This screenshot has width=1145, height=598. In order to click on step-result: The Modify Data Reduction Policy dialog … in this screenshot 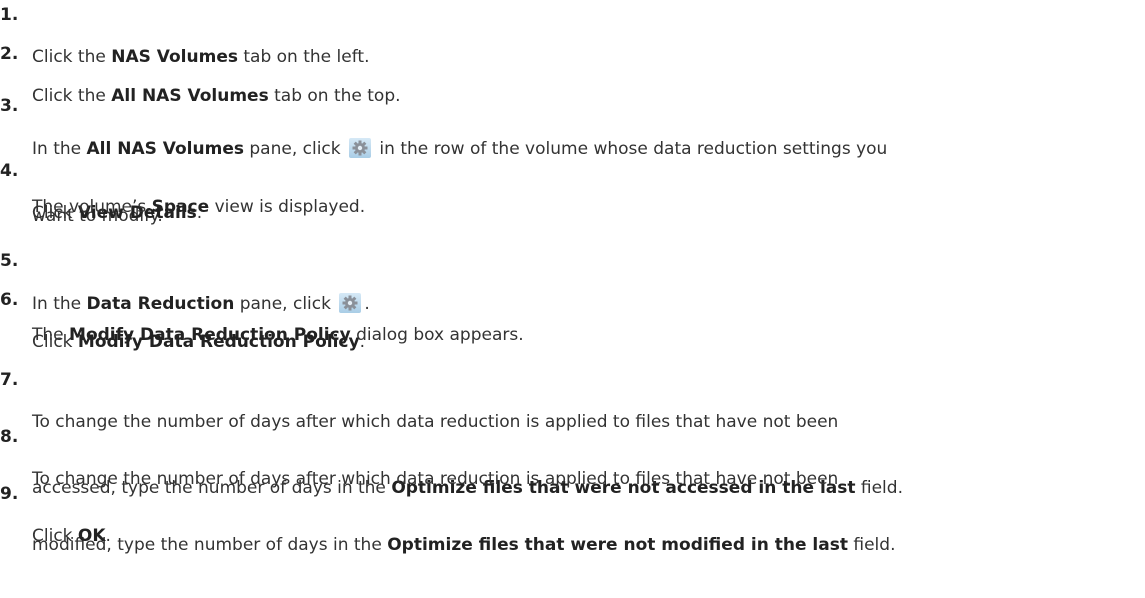, I will do `click(278, 335)`.